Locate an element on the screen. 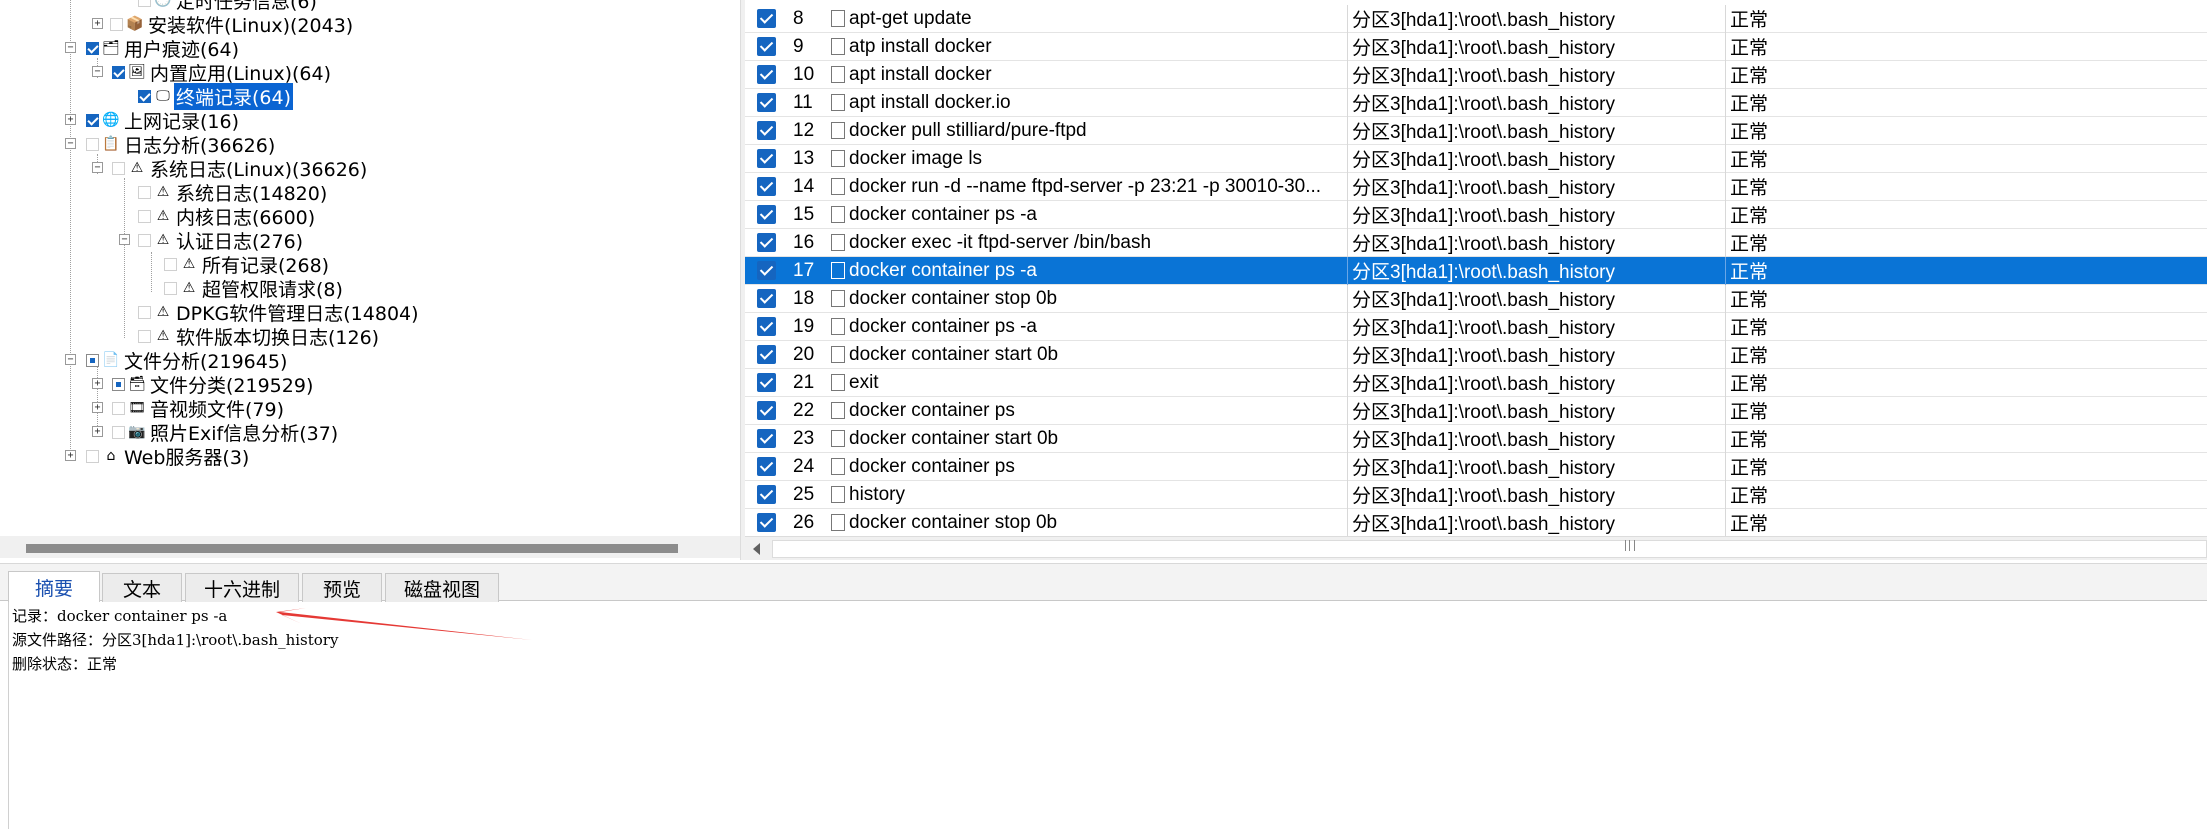  tree-node: ⚠ 所有记录(268) is located at coordinates (247, 264).